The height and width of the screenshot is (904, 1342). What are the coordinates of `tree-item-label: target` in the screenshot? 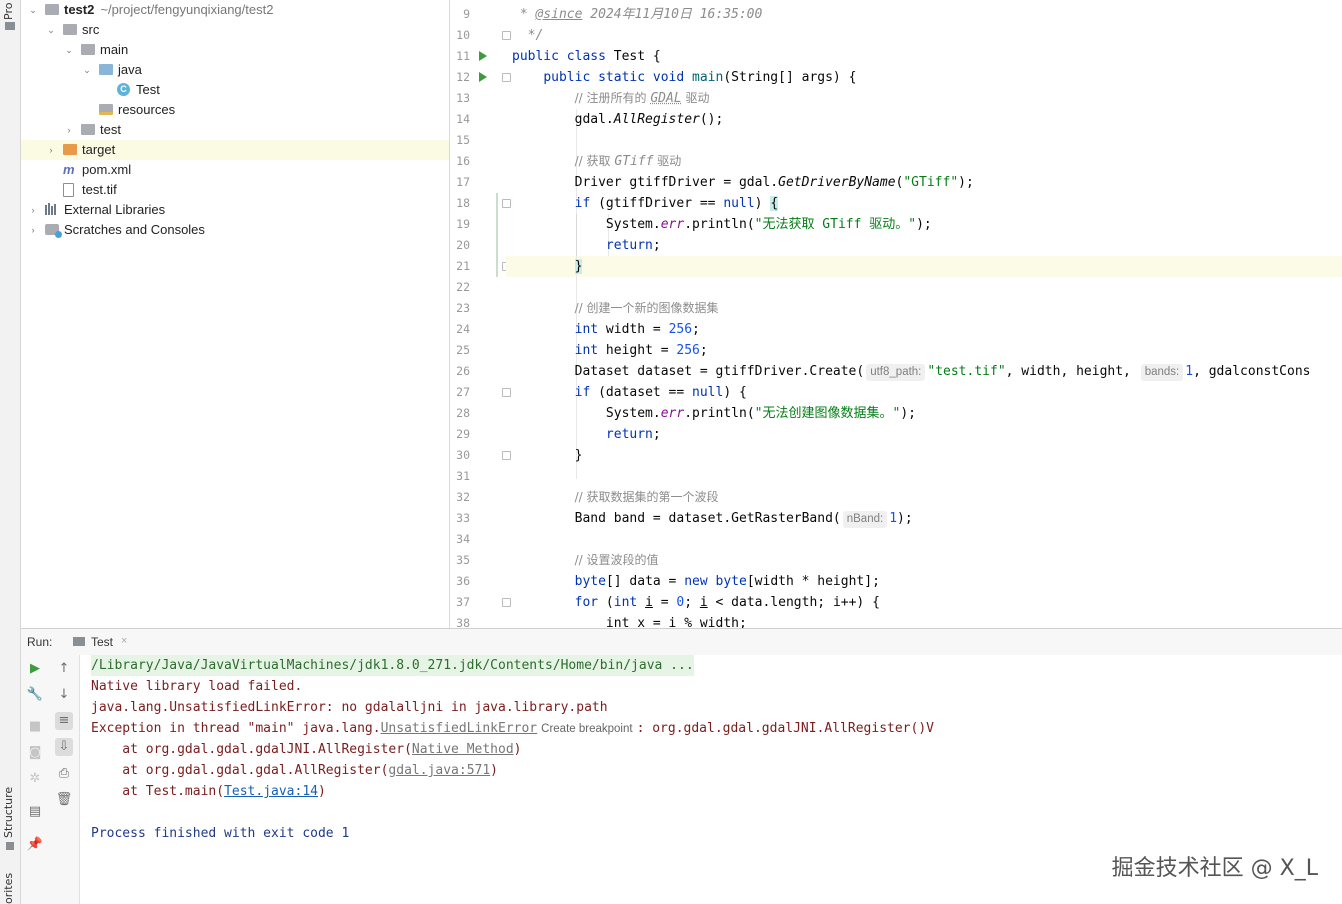 It's located at (99, 149).